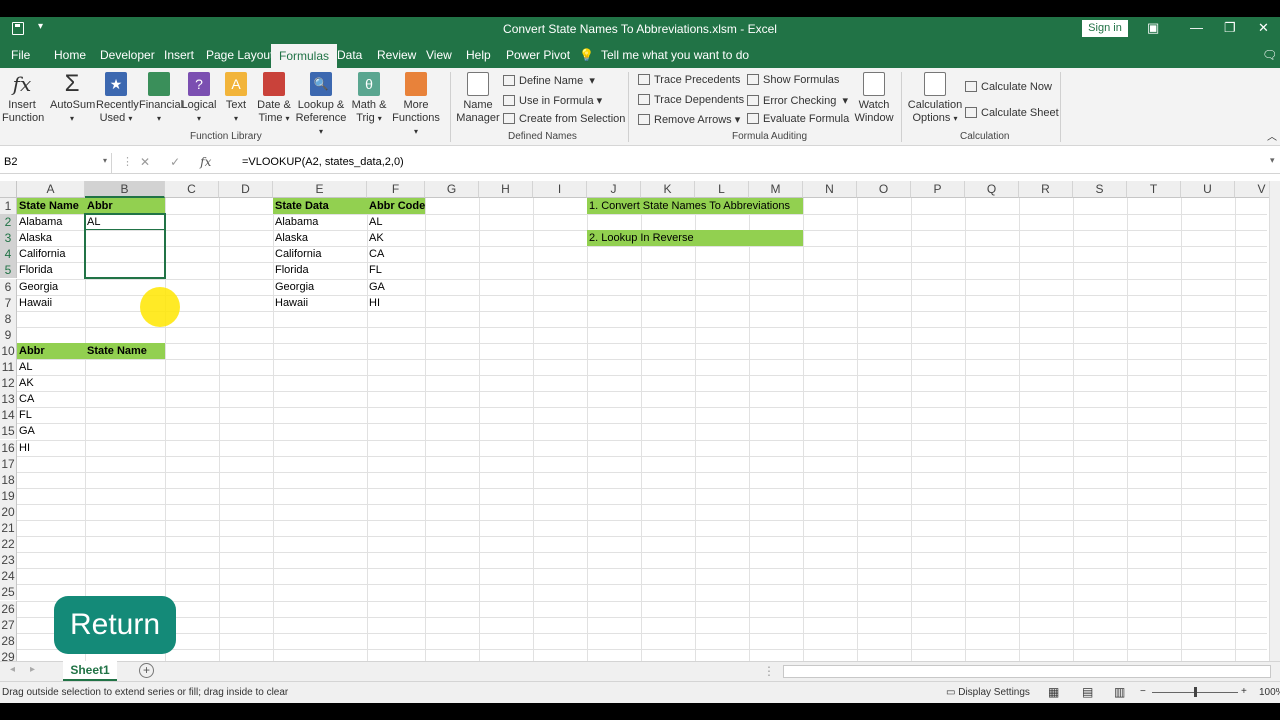  I want to click on cell-b1: Abbr, so click(125, 206).